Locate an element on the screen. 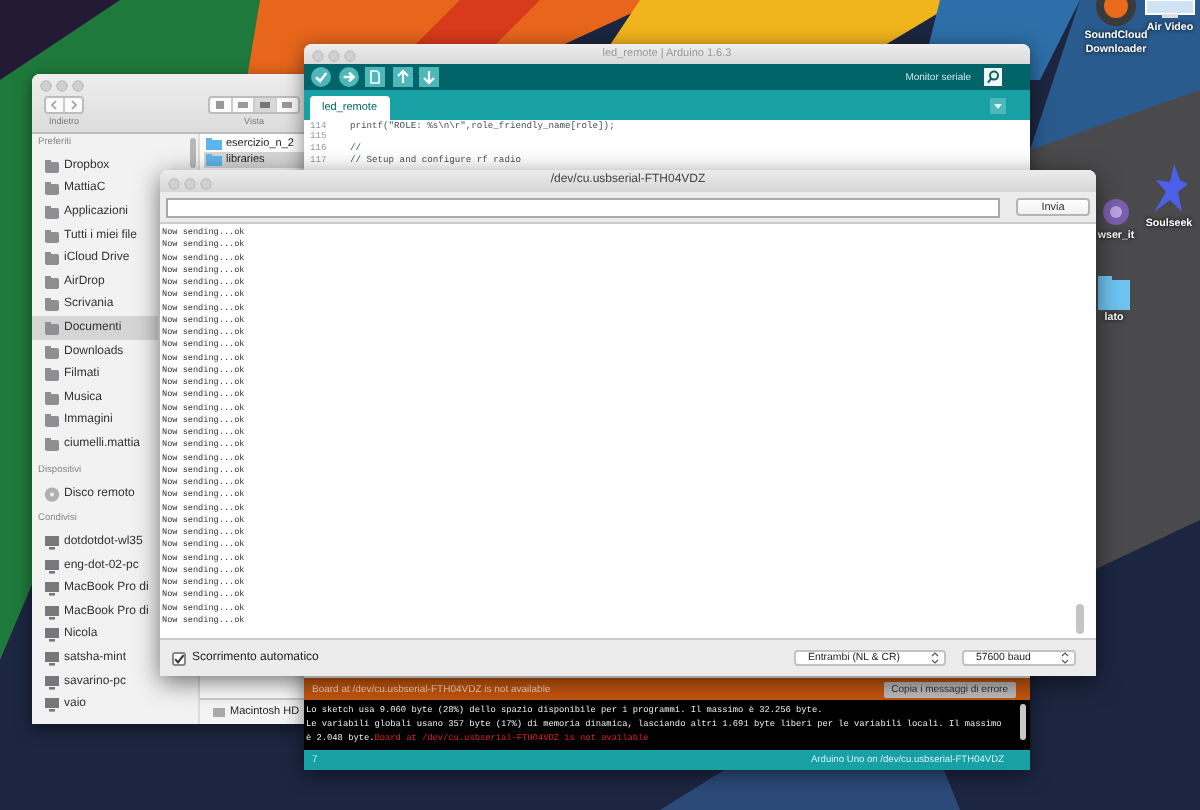 This screenshot has height=810, width=1200. tab-menu-button is located at coordinates (998, 105).